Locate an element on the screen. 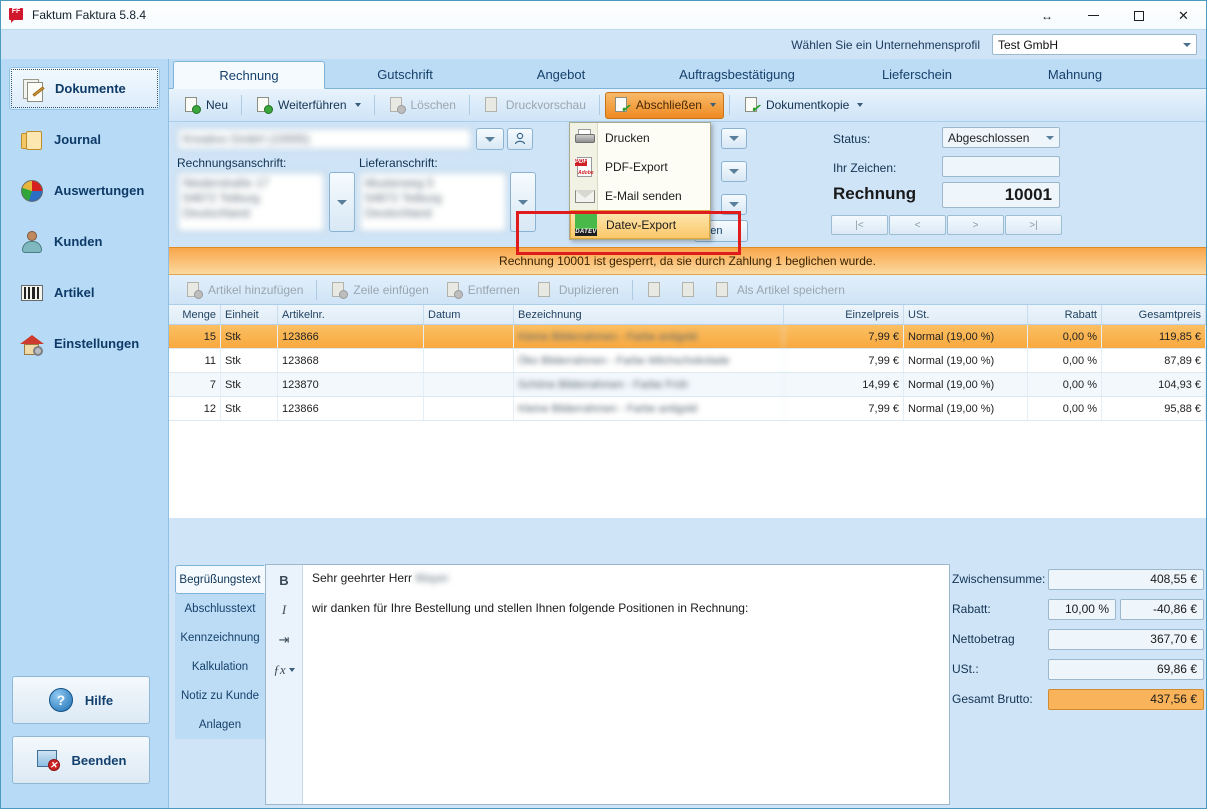 The height and width of the screenshot is (809, 1207). grid-column-header: Gesamtpreis is located at coordinates (1154, 314).